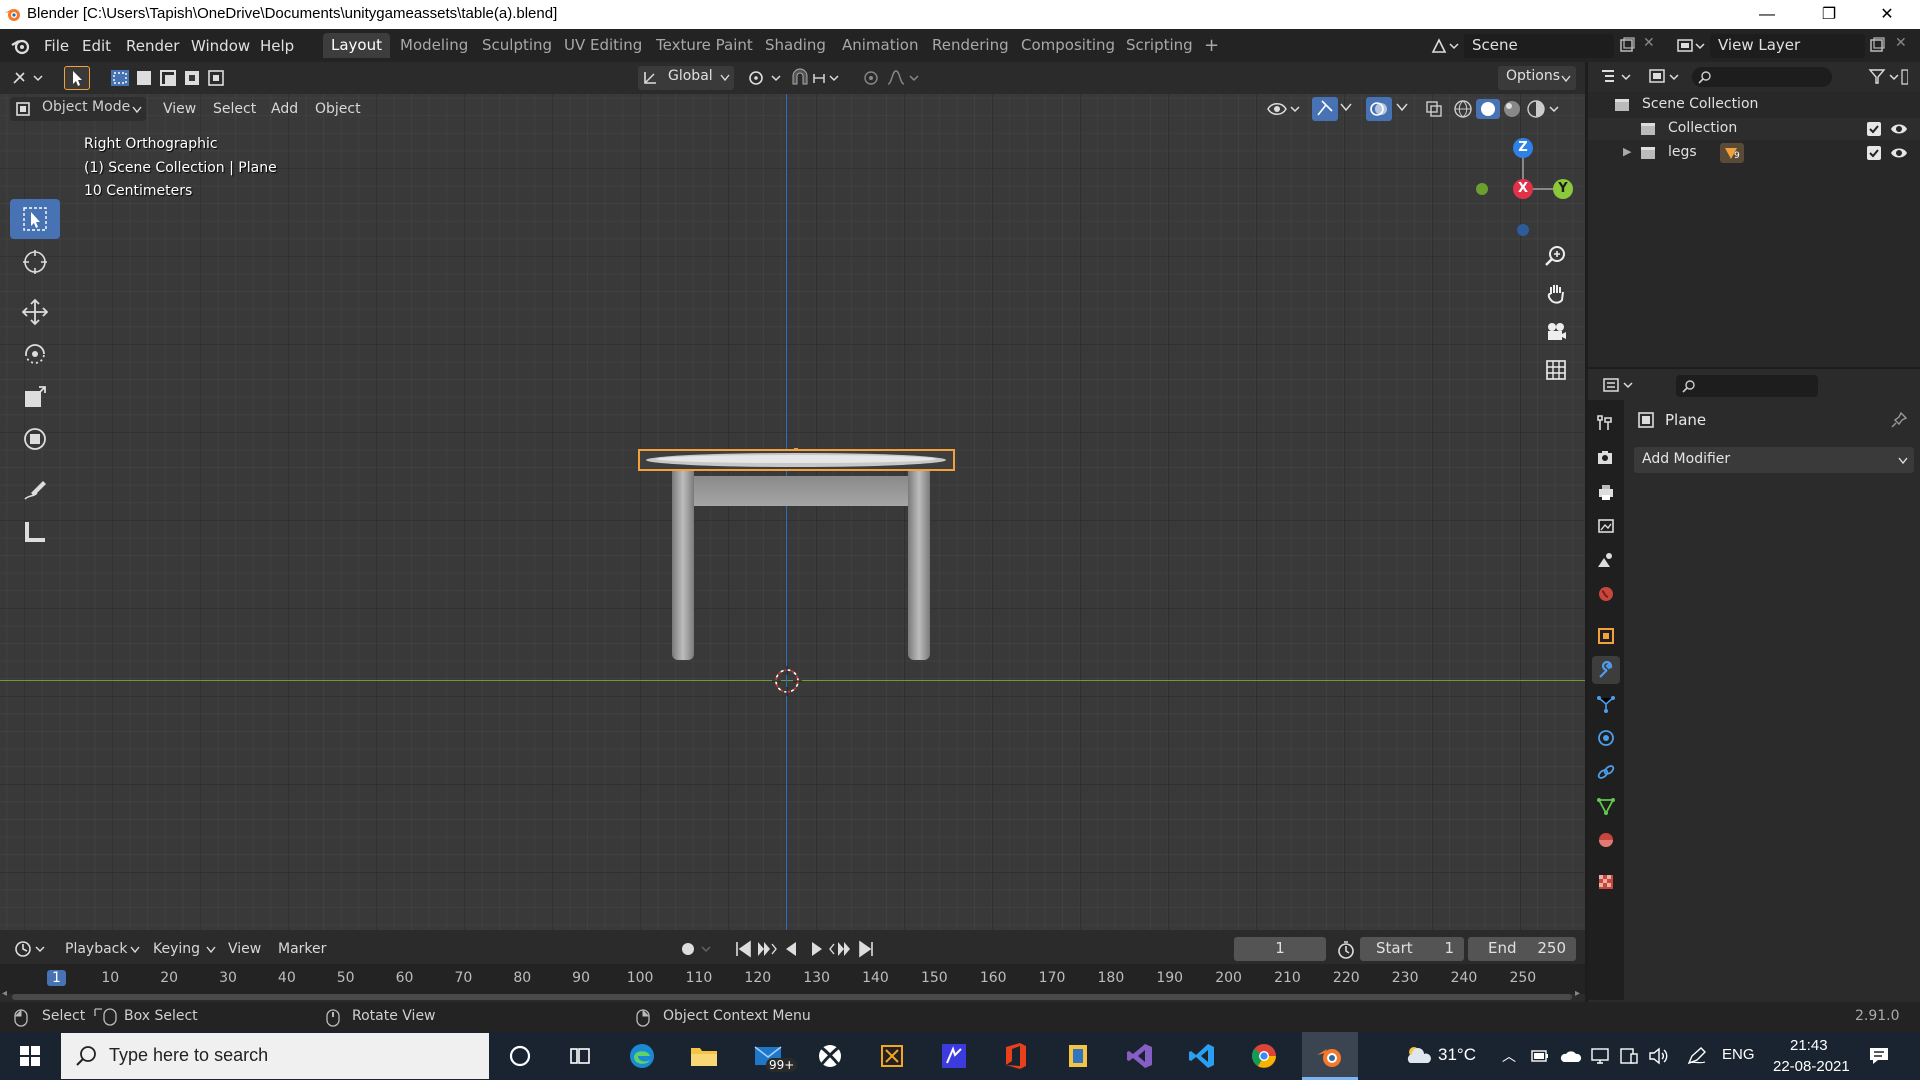 The height and width of the screenshot is (1080, 1920). I want to click on clock: 21:43 22-08-2021, so click(1809, 1056).